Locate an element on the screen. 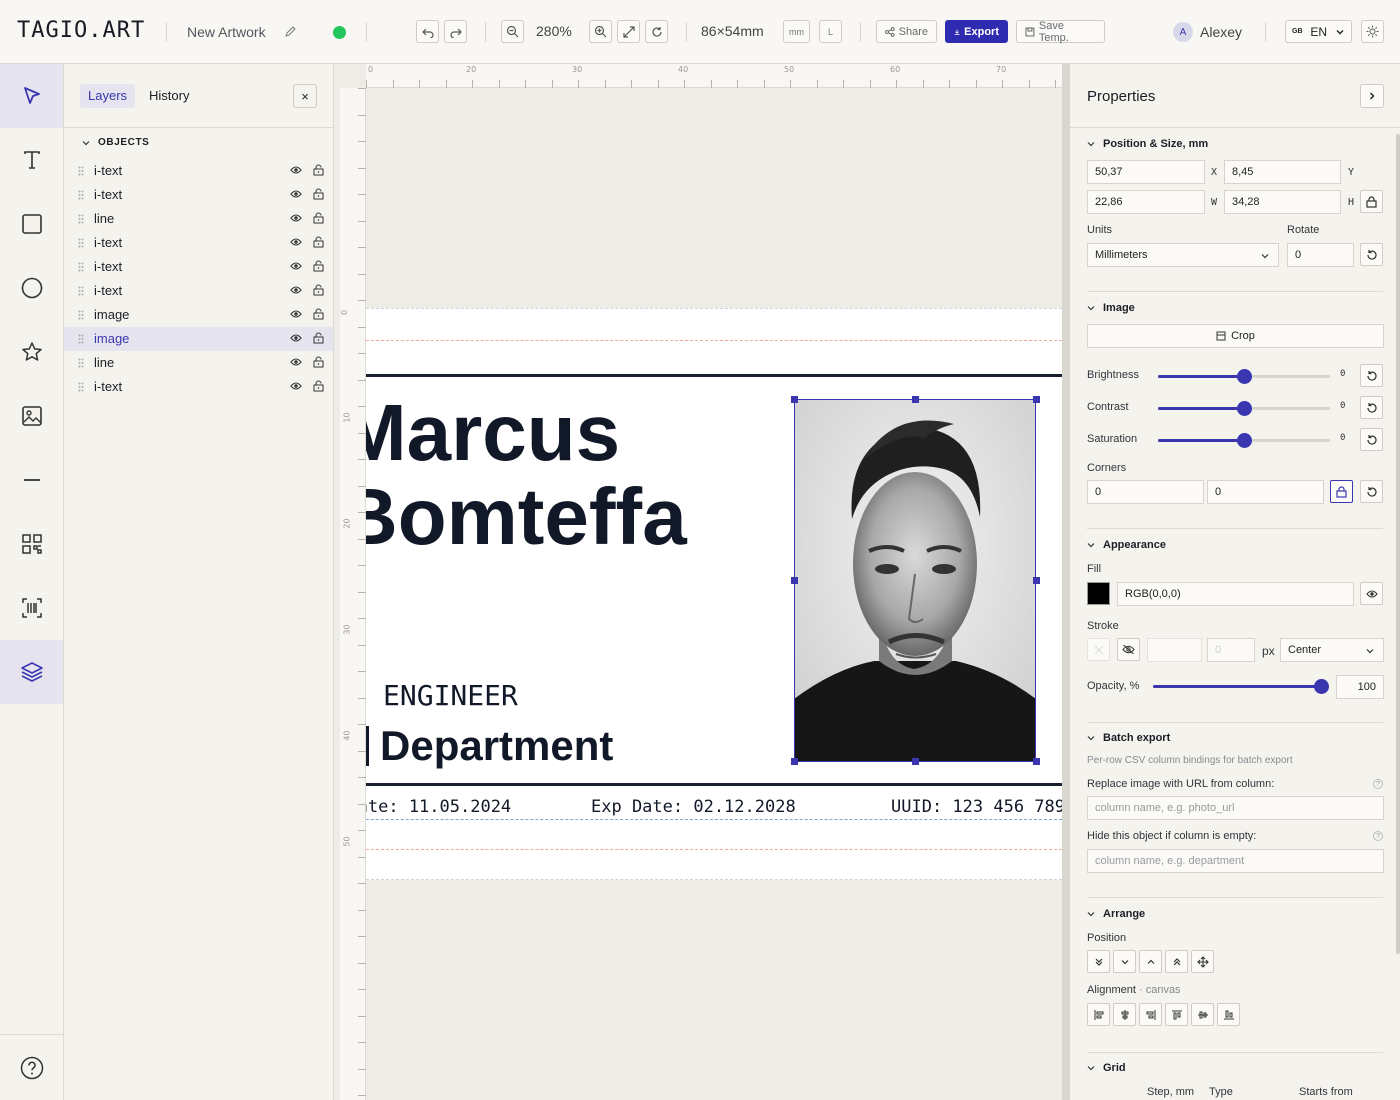  top-line is located at coordinates (714, 375).